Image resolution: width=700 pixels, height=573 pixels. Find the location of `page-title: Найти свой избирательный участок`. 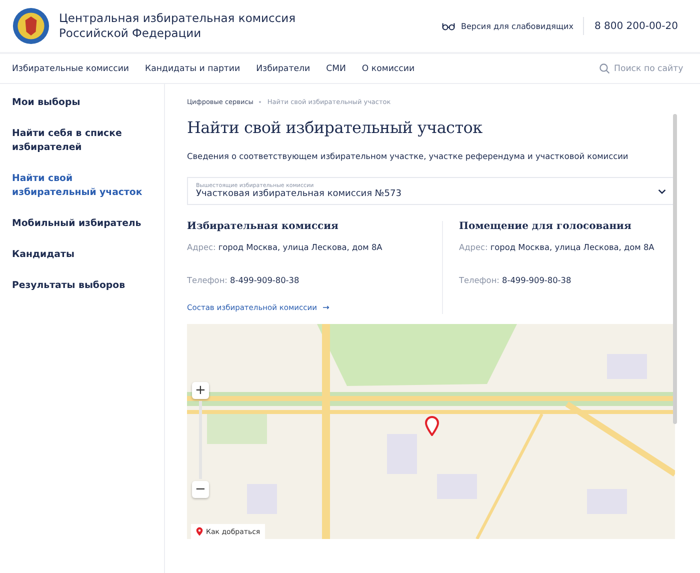

page-title: Найти свой избирательный участок is located at coordinates (335, 127).